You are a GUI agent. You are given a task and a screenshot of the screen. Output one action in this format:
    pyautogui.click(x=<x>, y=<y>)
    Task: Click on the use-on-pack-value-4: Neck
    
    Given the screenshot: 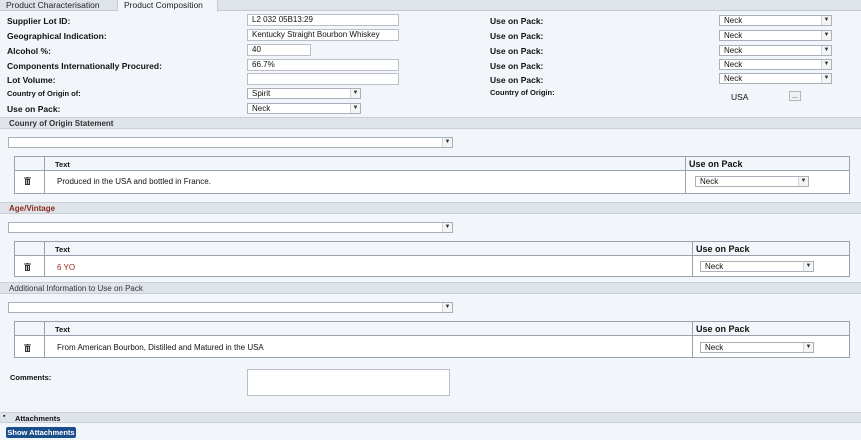 What is the action you would take?
    pyautogui.click(x=733, y=64)
    